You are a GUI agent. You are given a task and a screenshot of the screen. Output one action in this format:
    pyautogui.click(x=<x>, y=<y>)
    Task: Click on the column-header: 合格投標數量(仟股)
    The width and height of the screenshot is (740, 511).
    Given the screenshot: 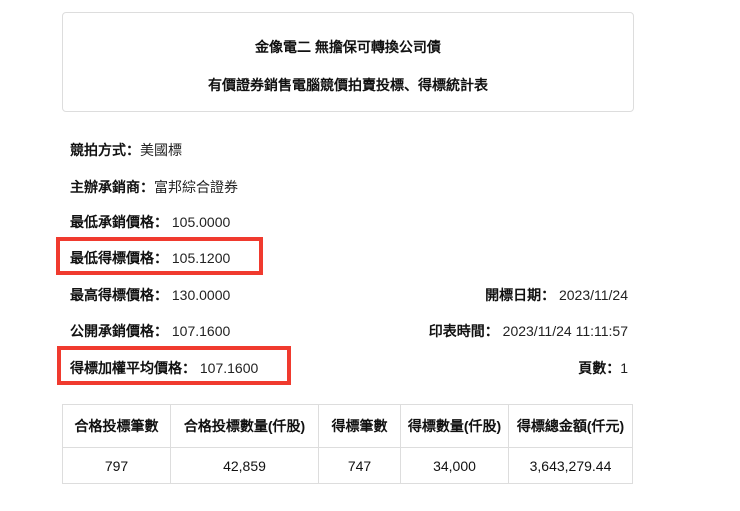 What is the action you would take?
    pyautogui.click(x=244, y=426)
    